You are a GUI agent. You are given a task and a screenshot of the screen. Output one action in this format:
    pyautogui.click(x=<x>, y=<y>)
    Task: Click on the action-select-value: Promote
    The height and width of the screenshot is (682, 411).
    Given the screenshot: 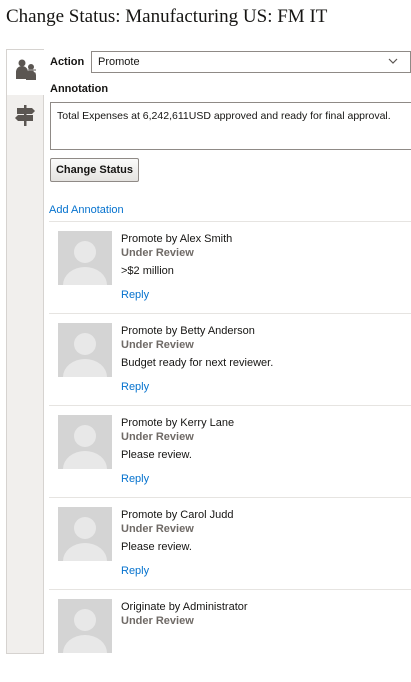 What is the action you would take?
    pyautogui.click(x=119, y=62)
    